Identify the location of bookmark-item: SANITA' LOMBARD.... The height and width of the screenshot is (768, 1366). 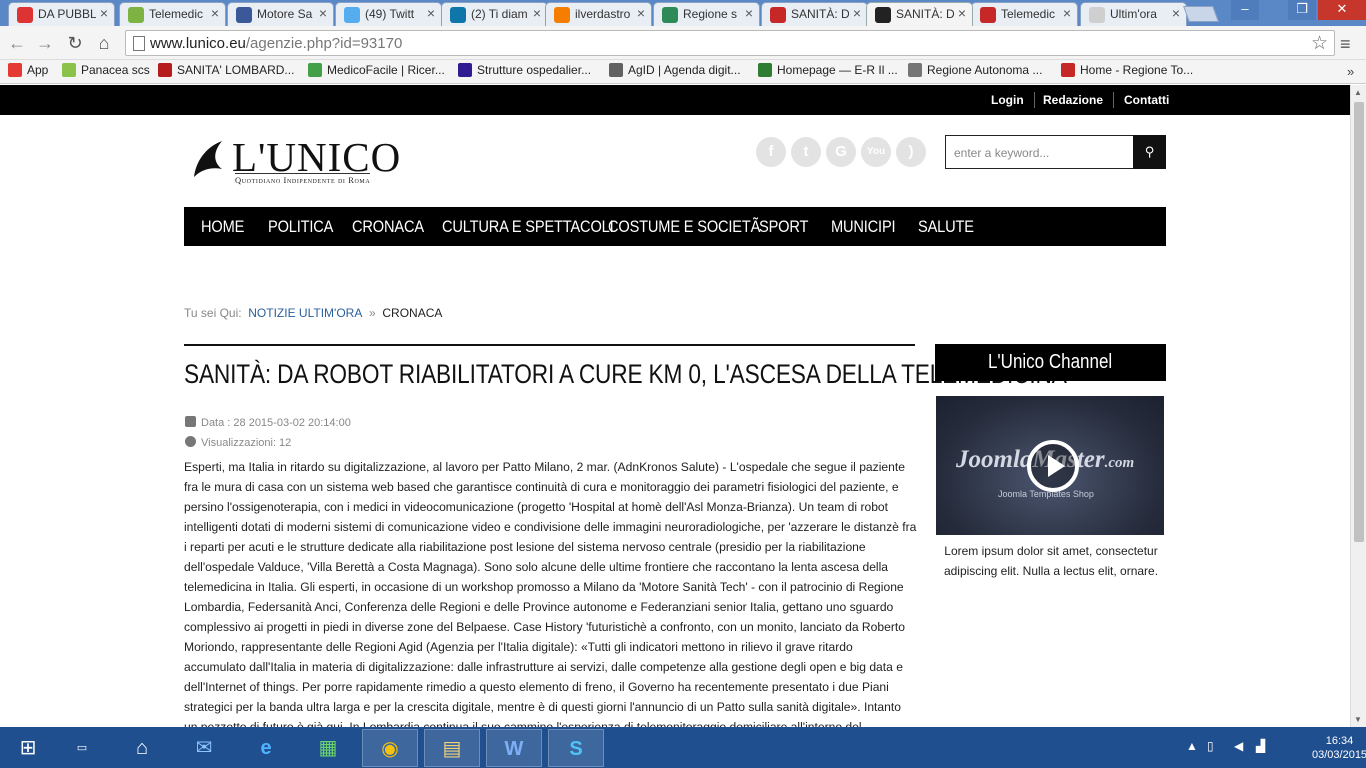
(226, 70).